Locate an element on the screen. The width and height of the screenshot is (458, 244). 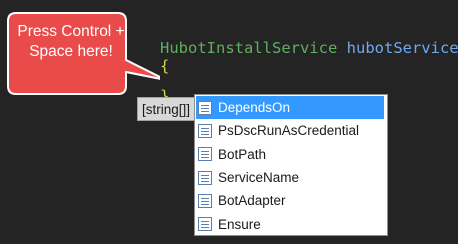
completion-item: Ensure is located at coordinates (291, 223).